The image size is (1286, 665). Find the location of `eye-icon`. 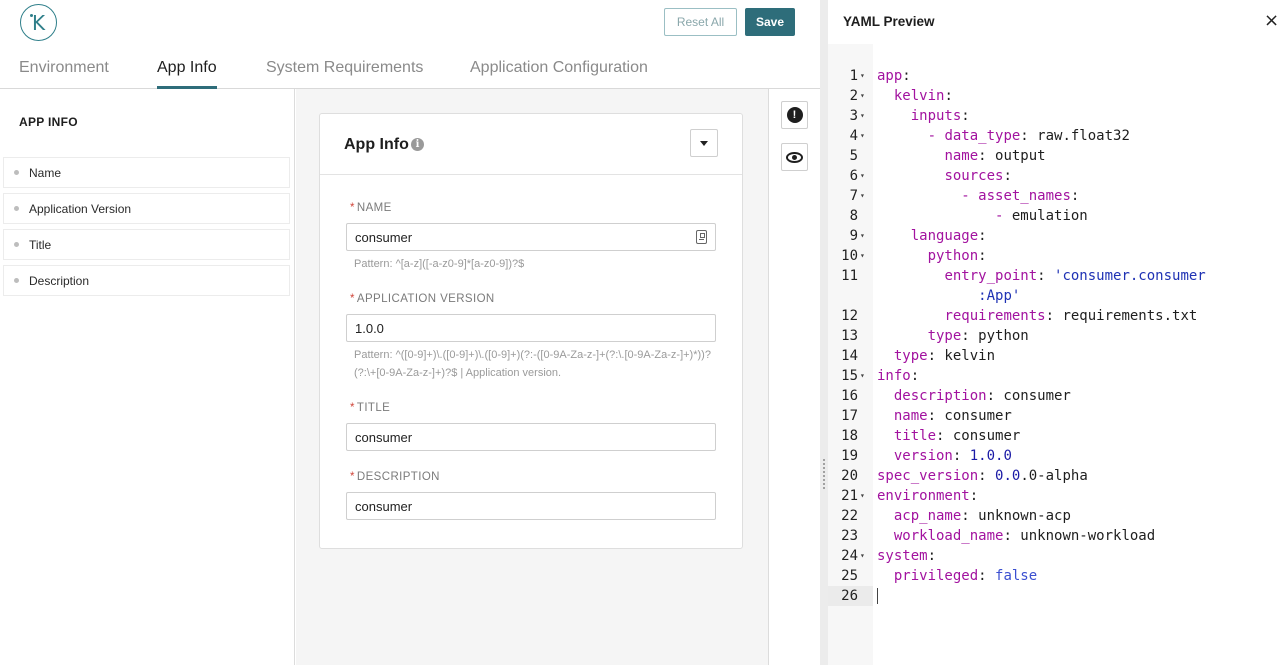

eye-icon is located at coordinates (794, 157).